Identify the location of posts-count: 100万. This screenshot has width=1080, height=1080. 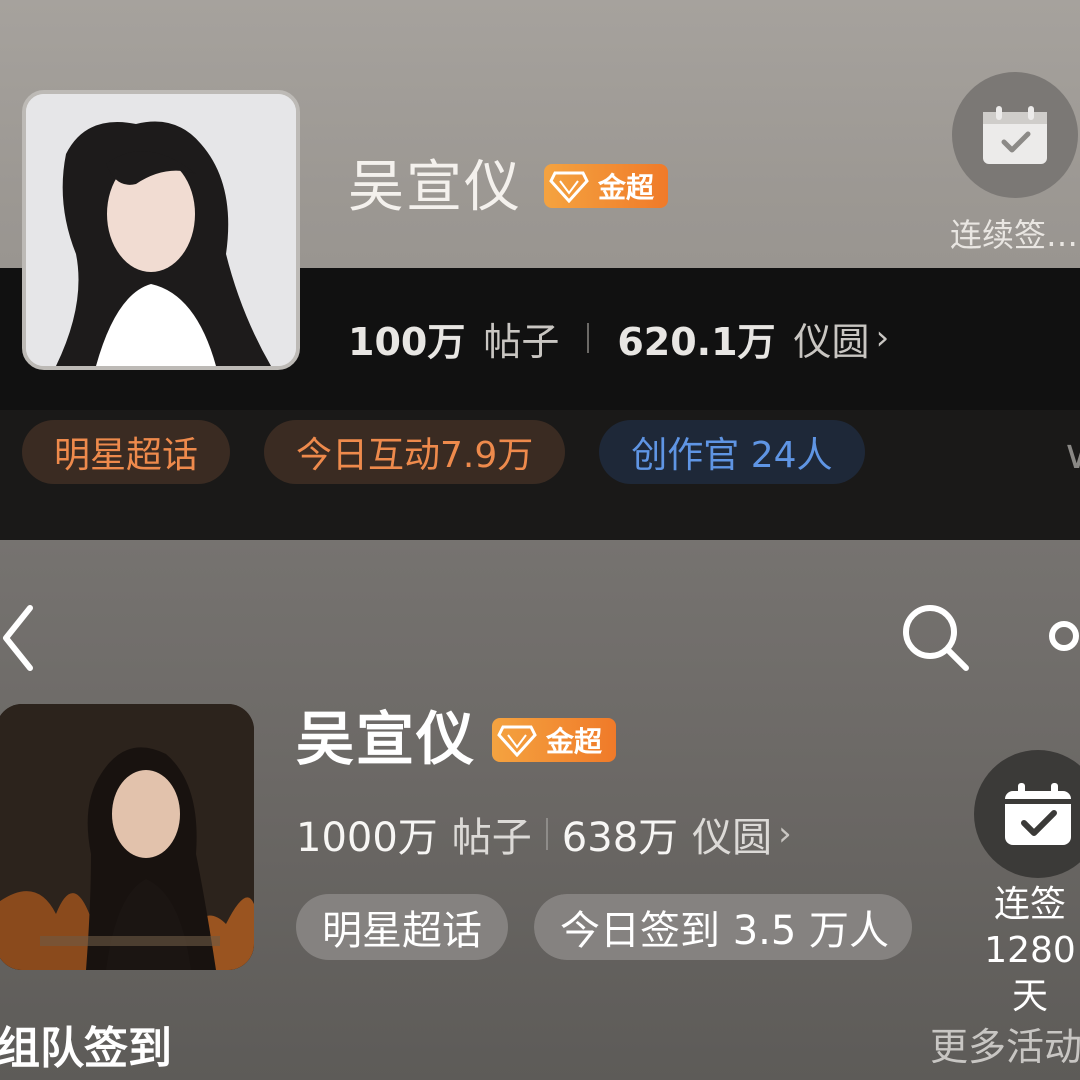
(407, 341).